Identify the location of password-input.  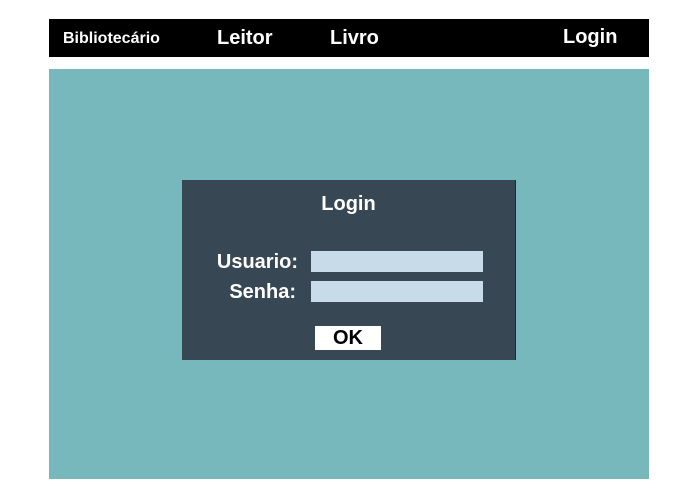
(397, 291).